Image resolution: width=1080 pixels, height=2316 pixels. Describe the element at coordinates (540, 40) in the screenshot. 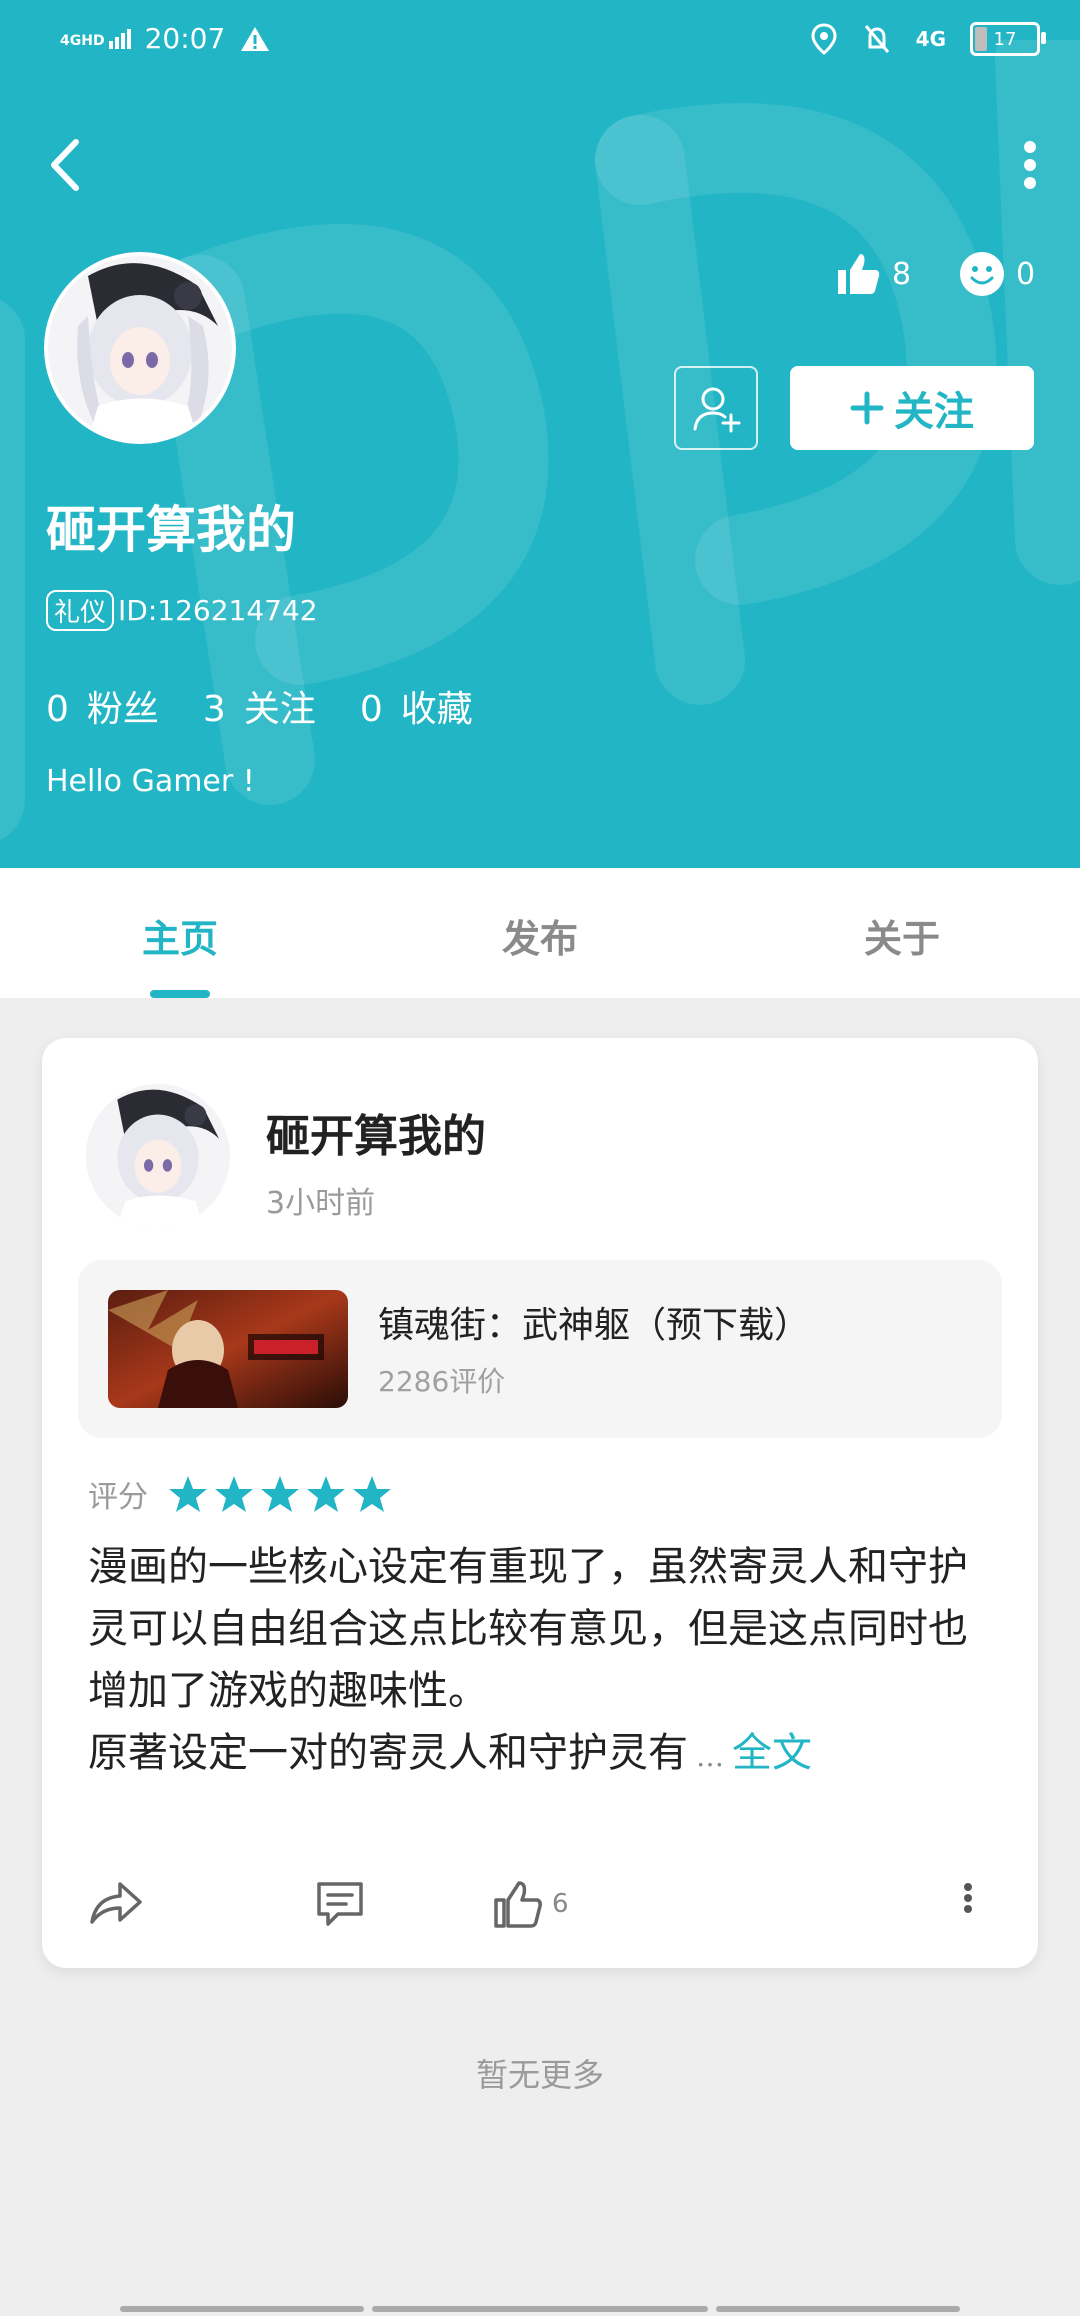

I see `status-bar: 4GHD 20:07 4G 17` at that location.